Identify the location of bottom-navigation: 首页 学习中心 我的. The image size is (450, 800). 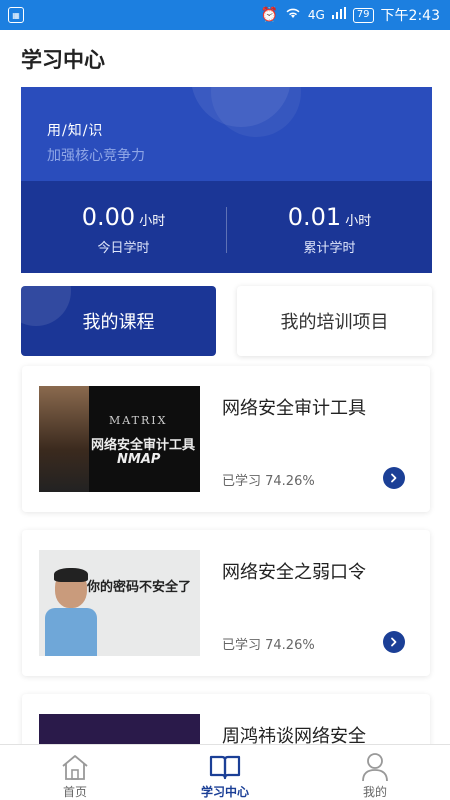
(225, 772).